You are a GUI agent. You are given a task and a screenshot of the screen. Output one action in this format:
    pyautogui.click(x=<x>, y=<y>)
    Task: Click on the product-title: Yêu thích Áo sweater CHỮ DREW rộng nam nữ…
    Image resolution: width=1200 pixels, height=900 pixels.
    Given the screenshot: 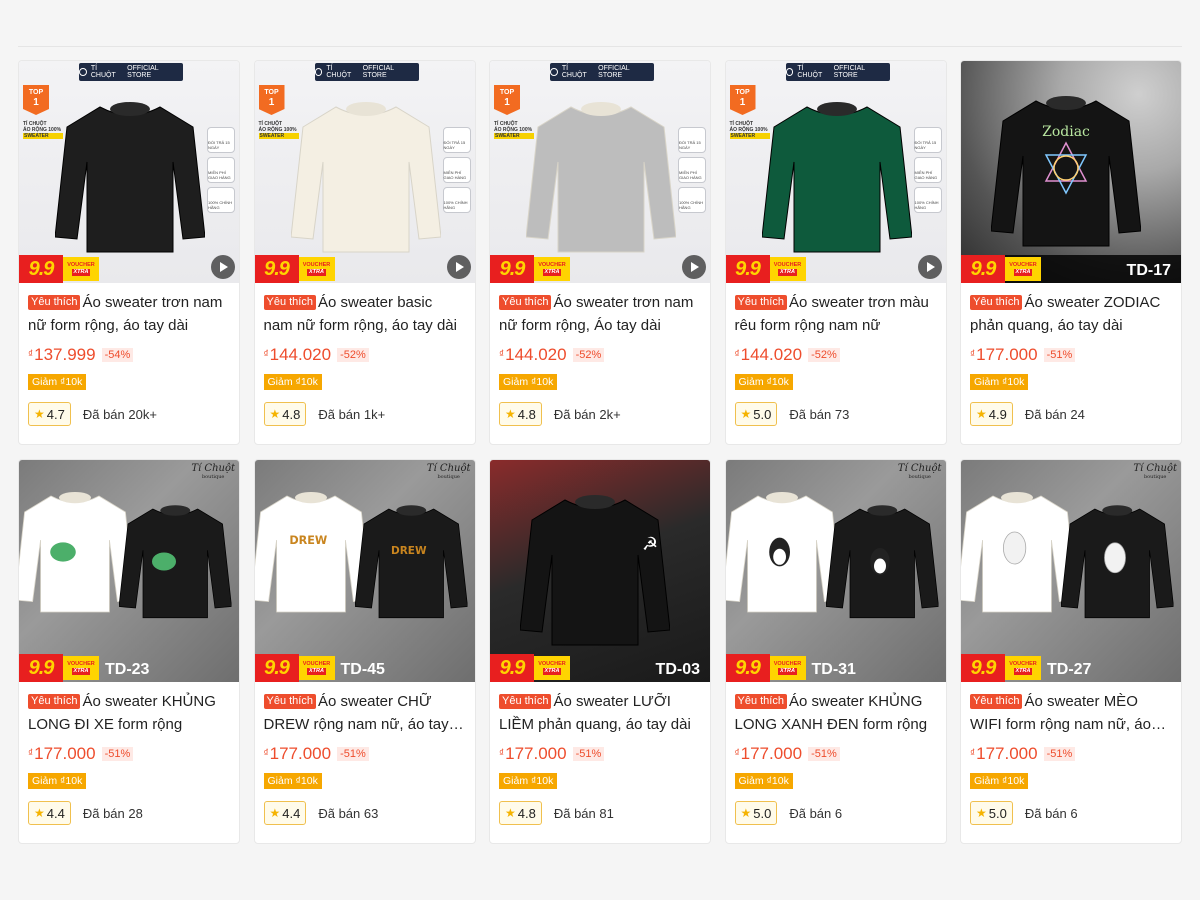 What is the action you would take?
    pyautogui.click(x=364, y=713)
    